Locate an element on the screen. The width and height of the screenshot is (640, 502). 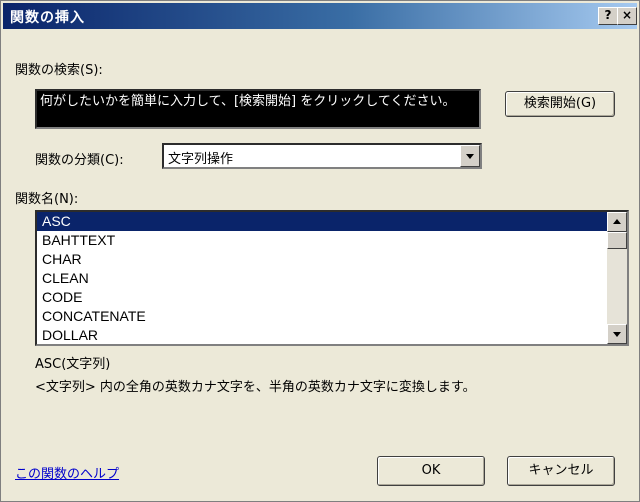
scroll-down-arrow-icon is located at coordinates (617, 334).